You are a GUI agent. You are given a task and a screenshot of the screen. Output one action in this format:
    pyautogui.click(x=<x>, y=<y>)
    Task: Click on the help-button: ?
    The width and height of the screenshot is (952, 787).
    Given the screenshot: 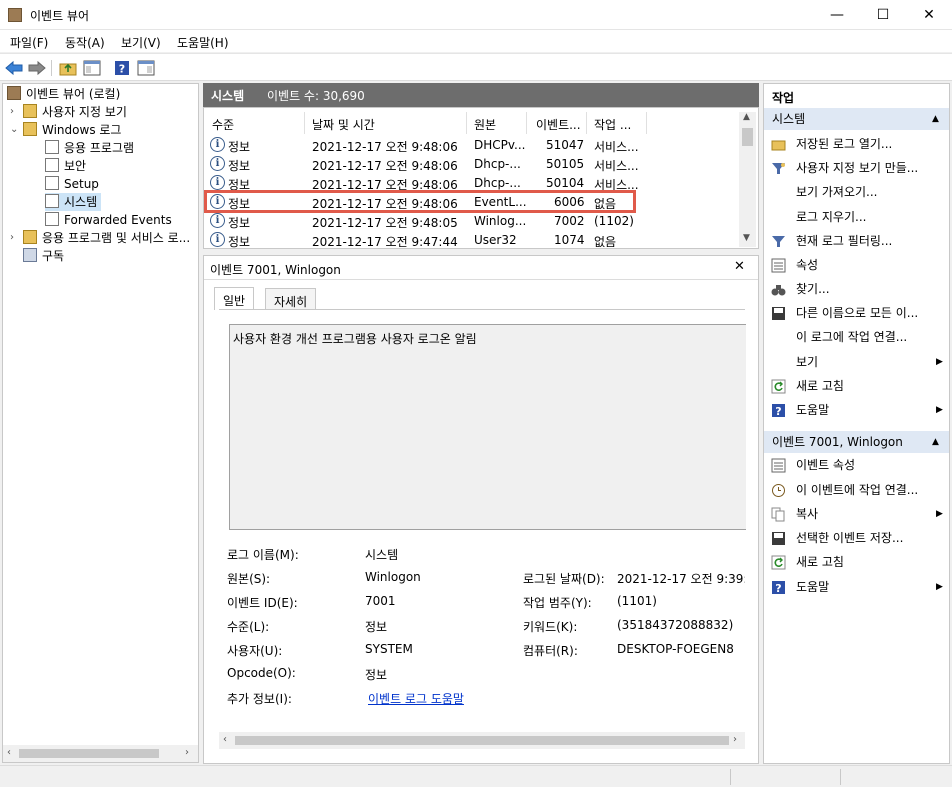 What is the action you would take?
    pyautogui.click(x=122, y=68)
    